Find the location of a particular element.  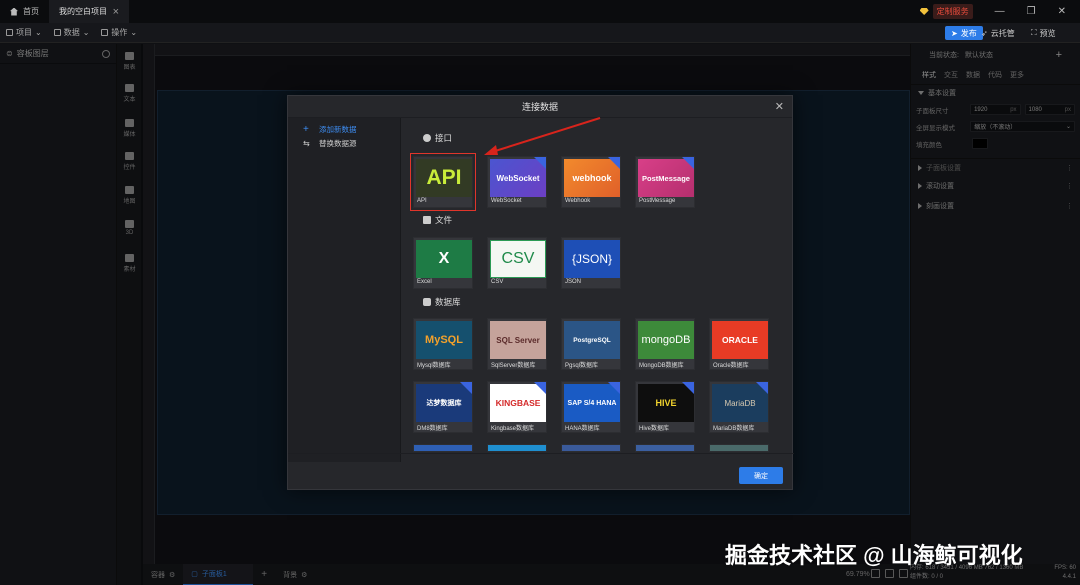

postmessage-thumb: PostMessage is located at coordinates (666, 178).